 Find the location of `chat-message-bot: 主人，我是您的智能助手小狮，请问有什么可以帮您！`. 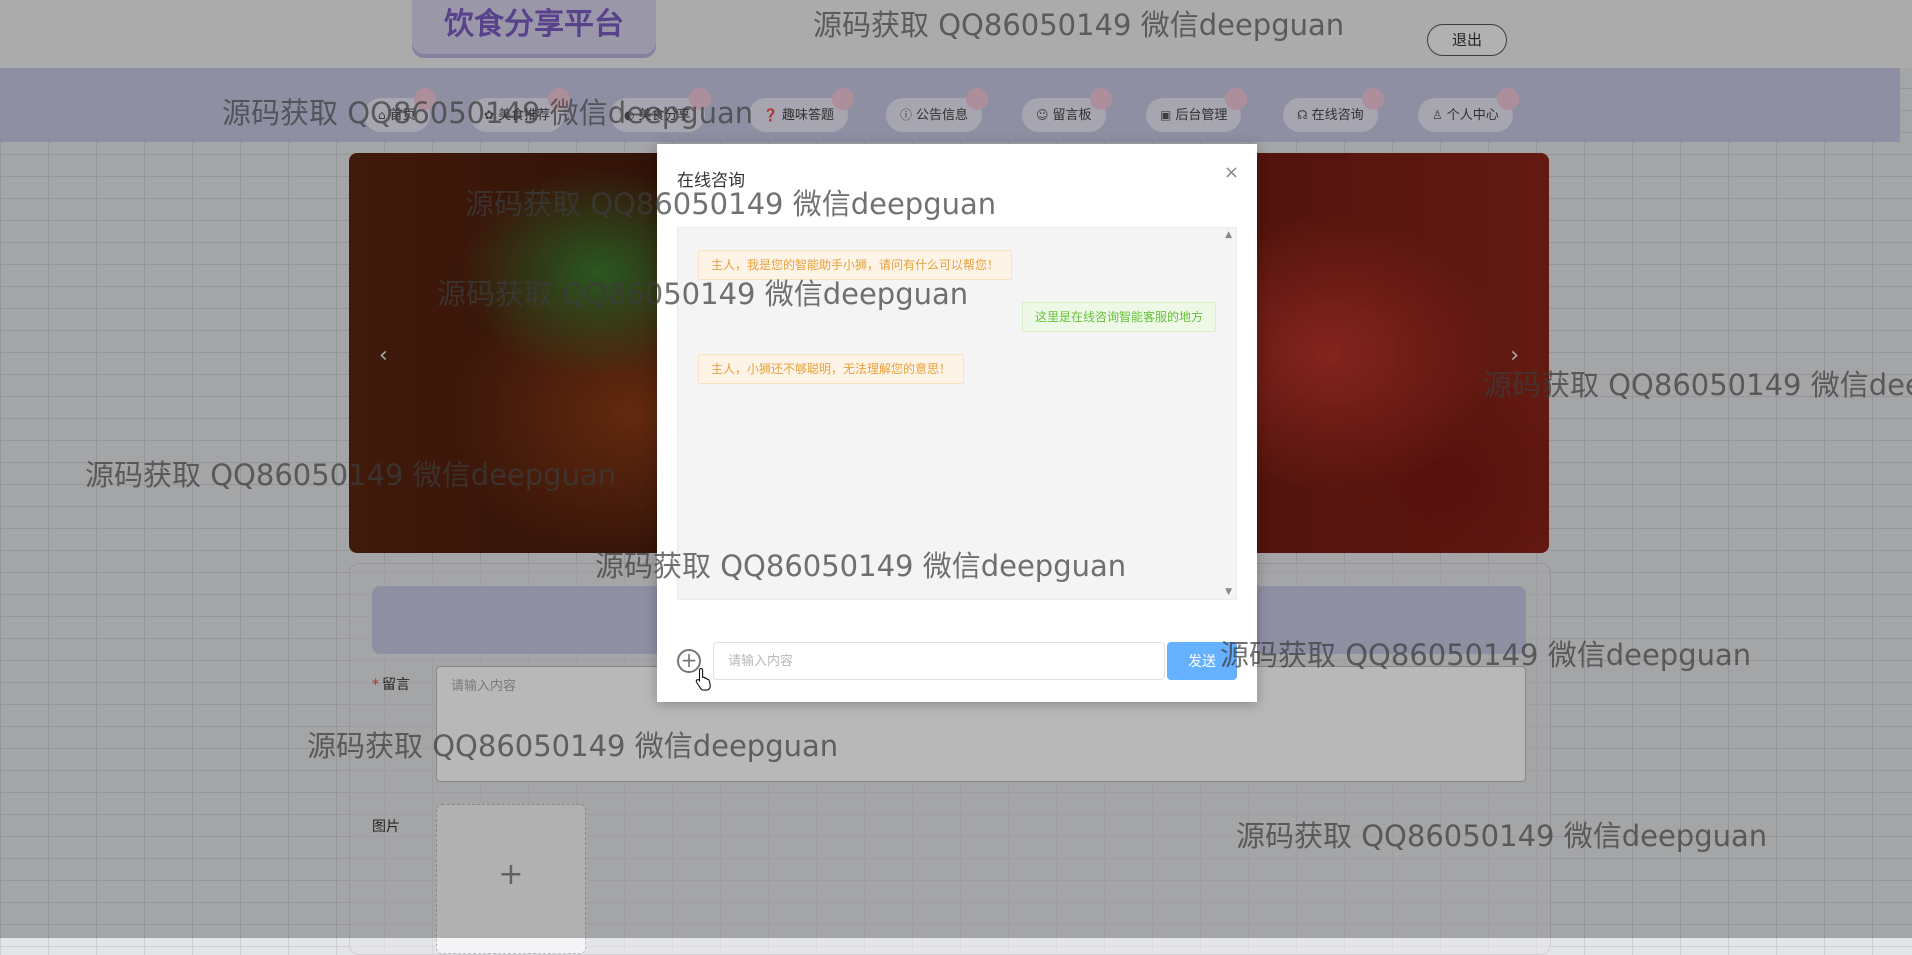

chat-message-bot: 主人，我是您的智能助手小狮，请问有什么可以帮您！ is located at coordinates (855, 265).